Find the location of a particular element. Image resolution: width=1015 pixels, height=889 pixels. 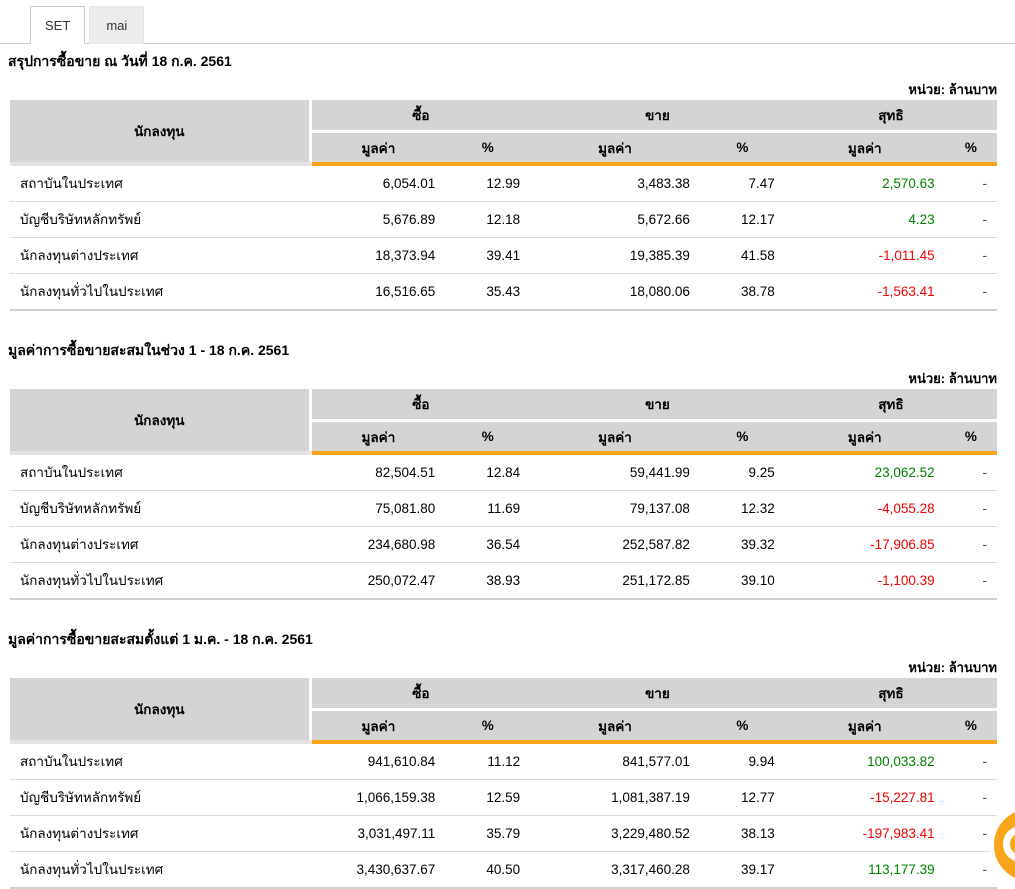

cell-net-value: 23,062.52 is located at coordinates (864, 472).